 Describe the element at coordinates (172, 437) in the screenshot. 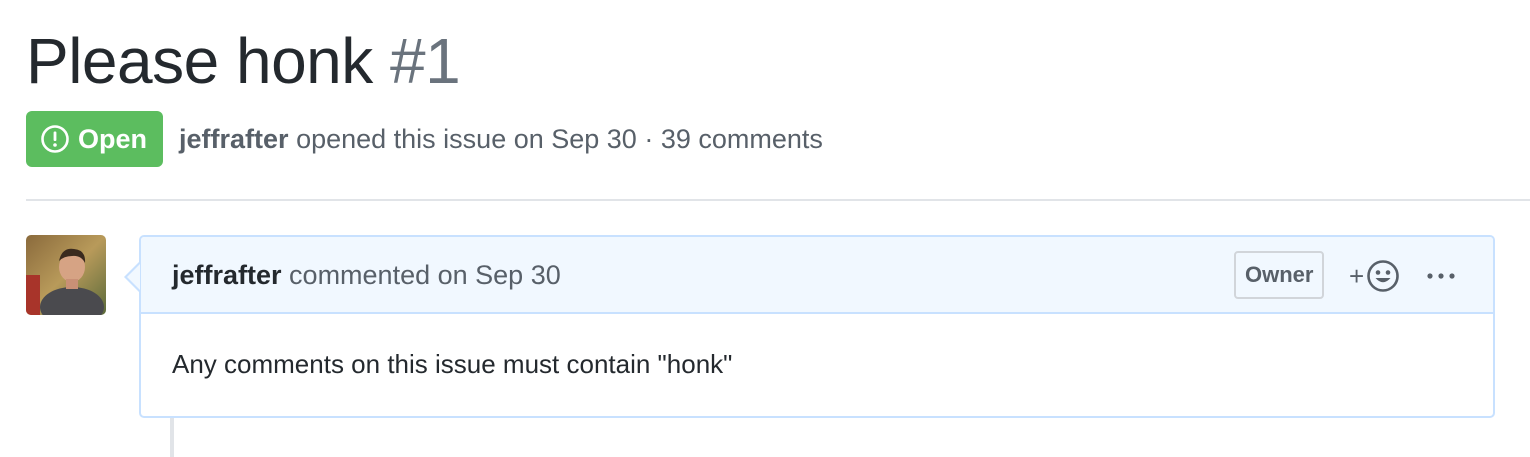

I see `timeline-line` at that location.